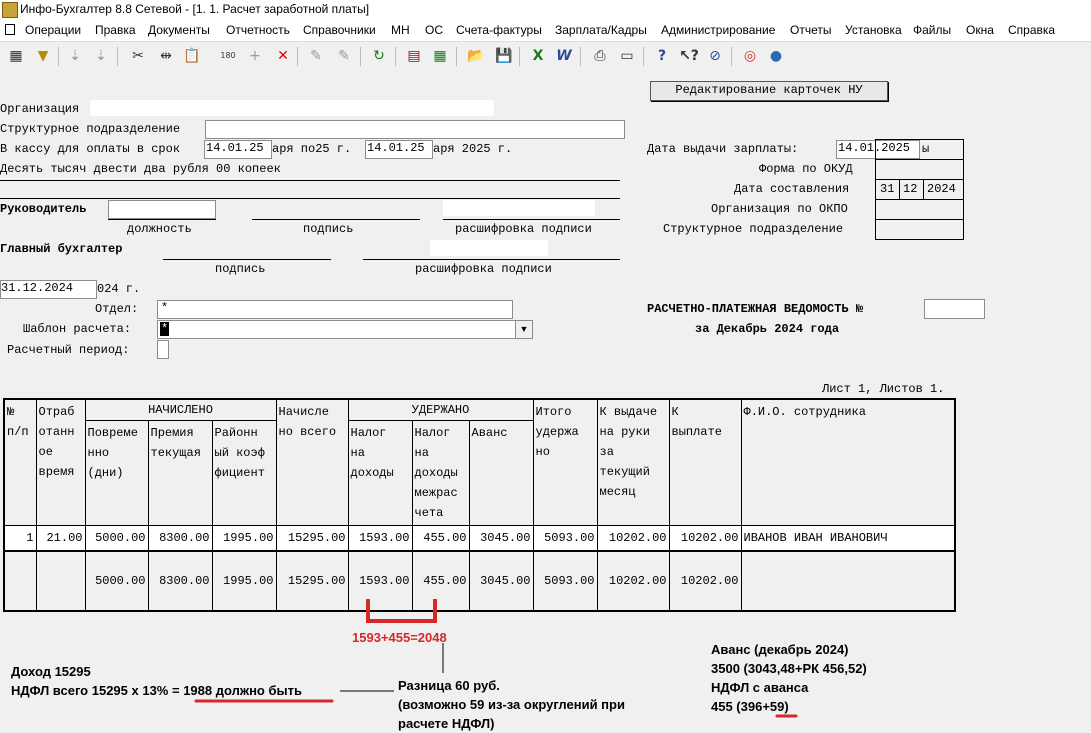 The height and width of the screenshot is (733, 1091). Describe the element at coordinates (43, 56) in the screenshot. I see `filter-icon: ▼` at that location.